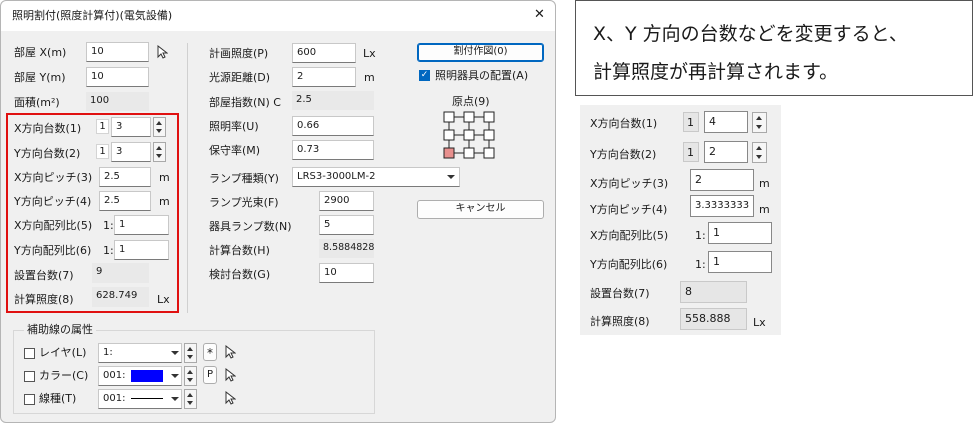 Image resolution: width=975 pixels, height=425 pixels. Describe the element at coordinates (480, 209) in the screenshot. I see `cancel-button: キャンセル` at that location.